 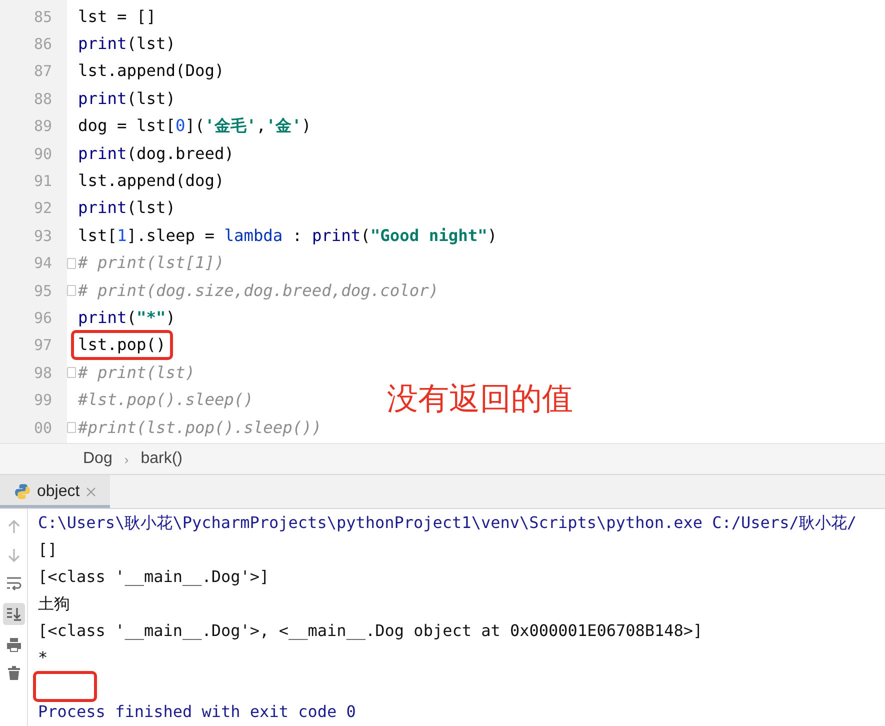 What do you see at coordinates (42, 373) in the screenshot?
I see `line-number: 98` at bounding box center [42, 373].